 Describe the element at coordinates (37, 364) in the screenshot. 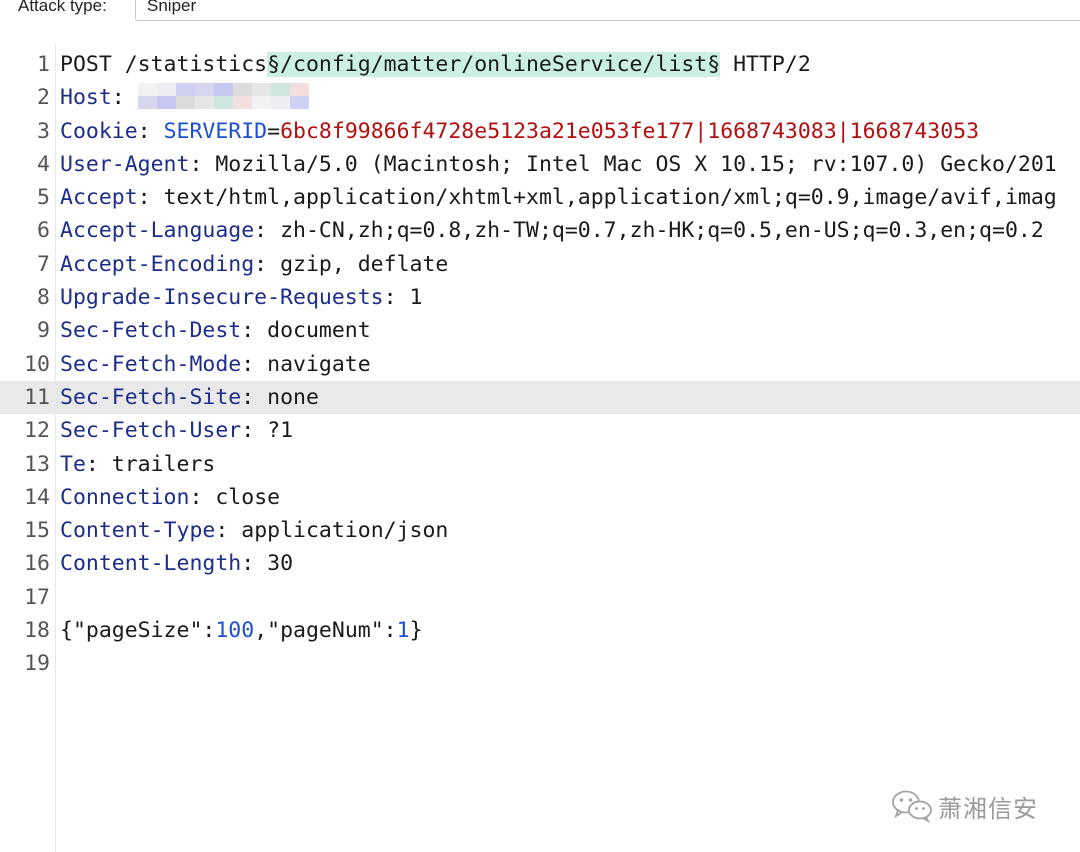

I see `line-number: 10` at that location.